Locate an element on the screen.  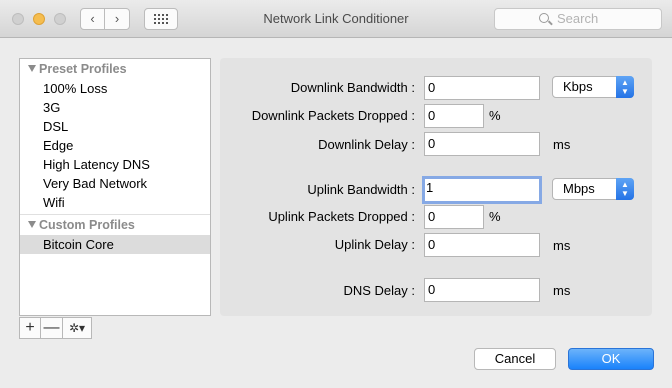
uplink-dropped-field: 0 is located at coordinates (454, 217).